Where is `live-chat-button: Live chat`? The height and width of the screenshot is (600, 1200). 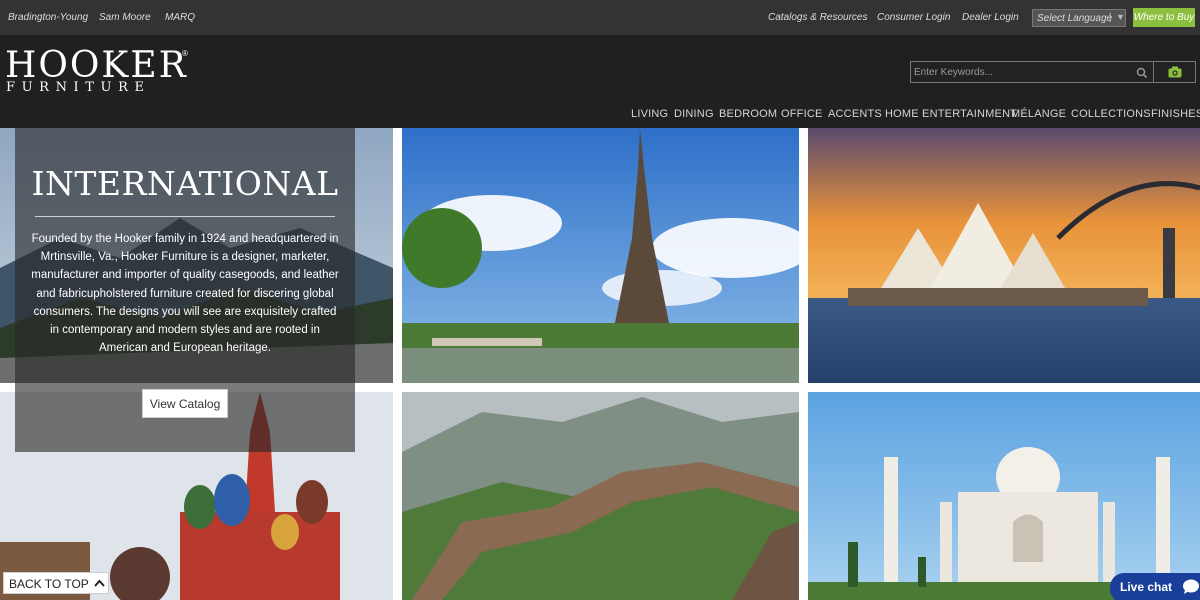
live-chat-button: Live chat is located at coordinates (1155, 586).